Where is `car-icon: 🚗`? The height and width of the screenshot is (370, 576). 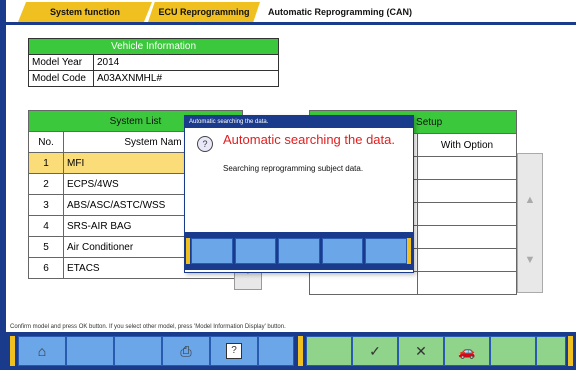 car-icon: 🚗 is located at coordinates (467, 350).